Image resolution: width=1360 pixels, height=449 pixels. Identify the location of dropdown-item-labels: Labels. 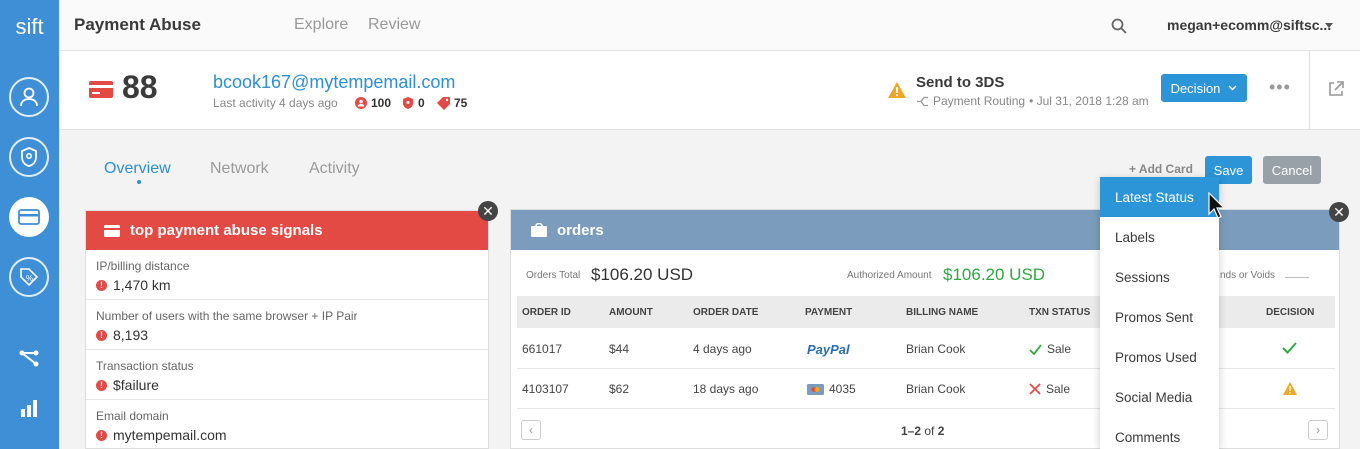
(1159, 237).